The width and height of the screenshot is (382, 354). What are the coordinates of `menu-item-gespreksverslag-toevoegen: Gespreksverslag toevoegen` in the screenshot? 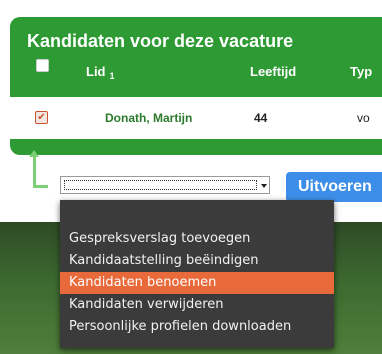 It's located at (197, 239).